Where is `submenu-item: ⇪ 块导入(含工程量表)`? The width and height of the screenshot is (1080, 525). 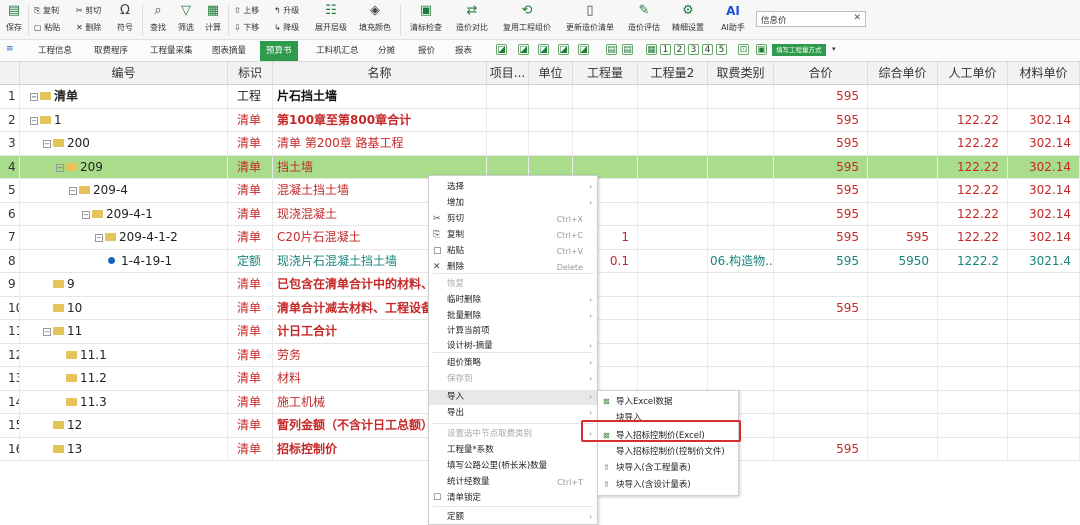 submenu-item: ⇪ 块导入(含工程量表) is located at coordinates (668, 468).